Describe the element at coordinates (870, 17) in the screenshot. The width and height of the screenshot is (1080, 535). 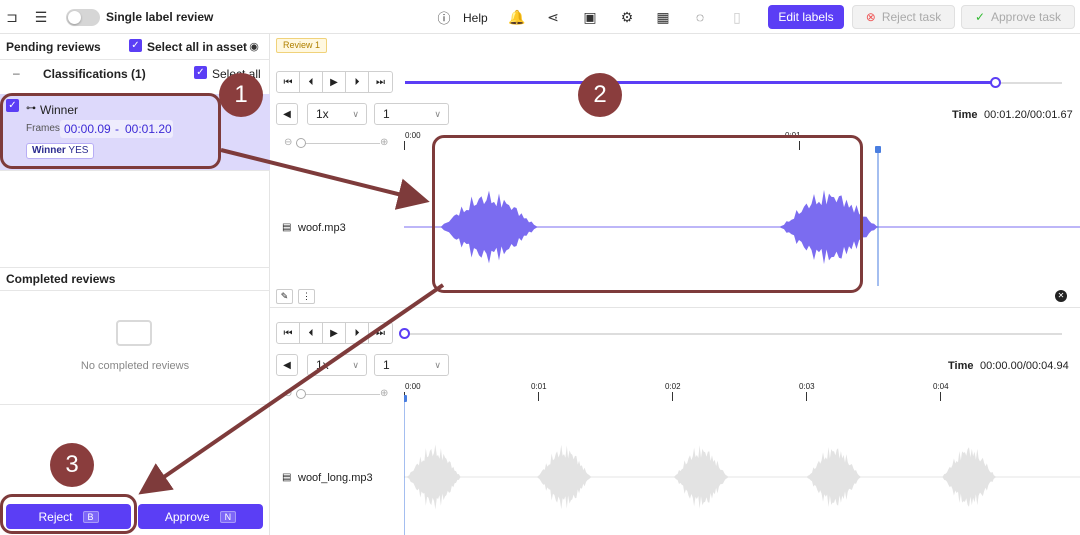
I see `reject-circle-icon: ⊗` at that location.